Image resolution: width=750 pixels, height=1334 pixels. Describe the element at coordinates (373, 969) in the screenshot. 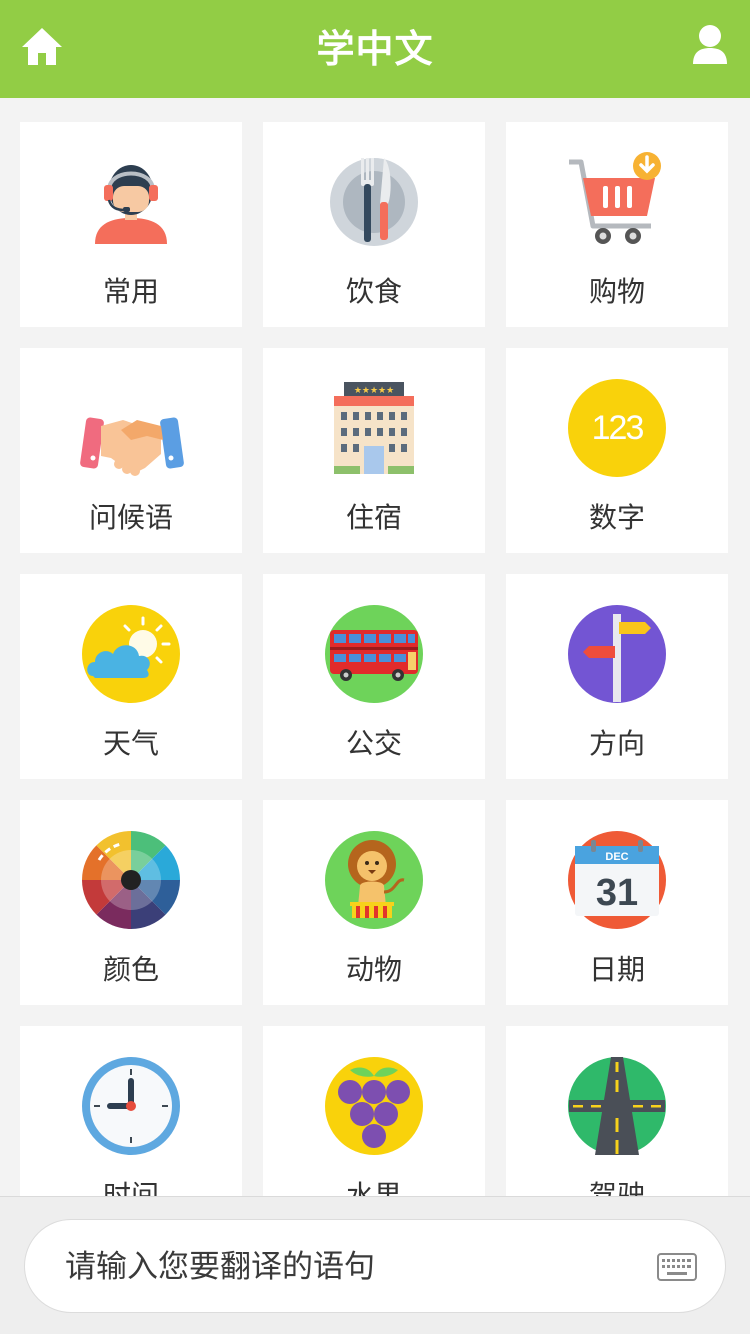

I see `category-label: 动物` at that location.